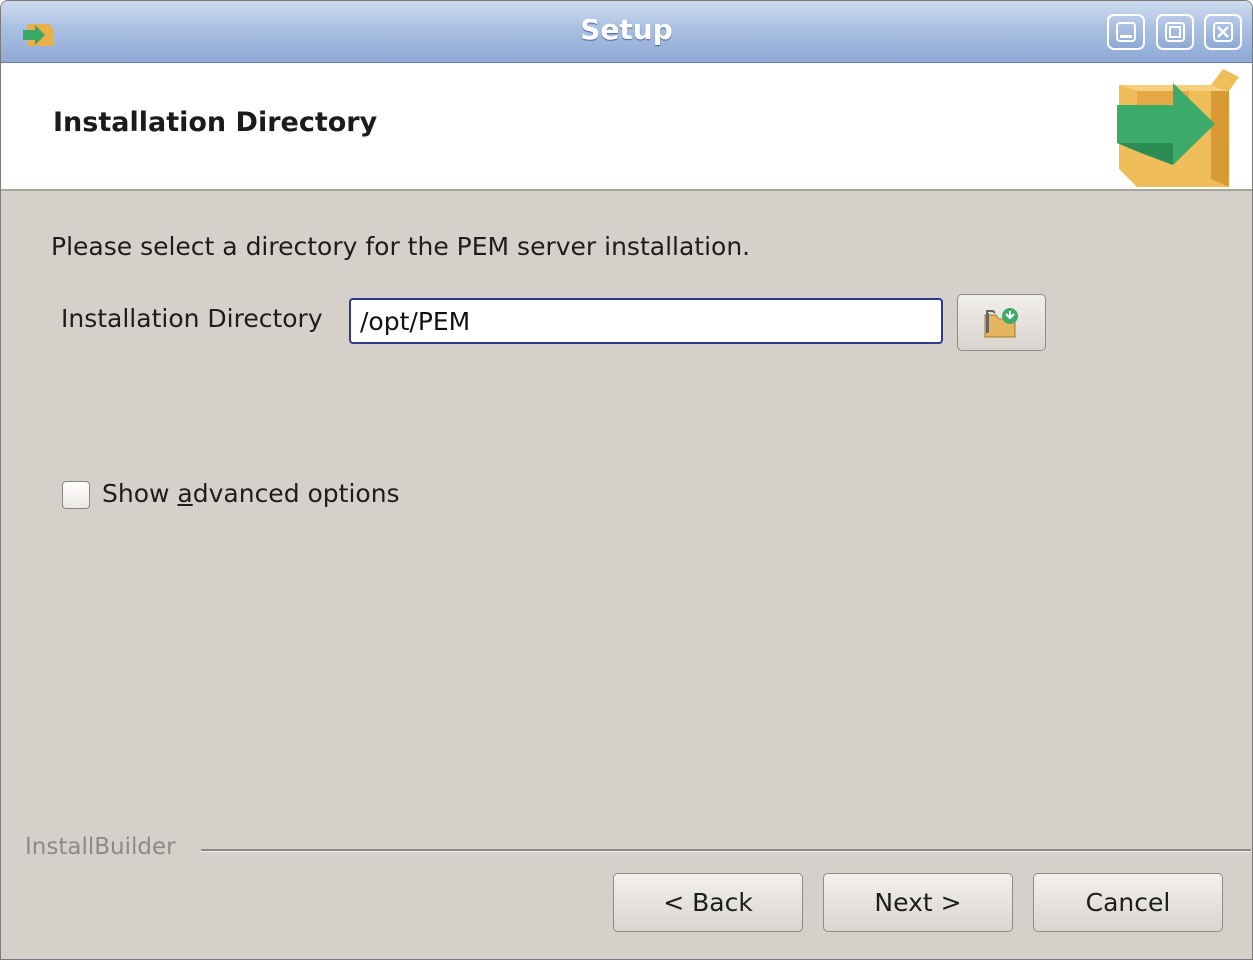 This screenshot has height=960, width=1253. I want to click on page-title: Installation Directory, so click(215, 122).